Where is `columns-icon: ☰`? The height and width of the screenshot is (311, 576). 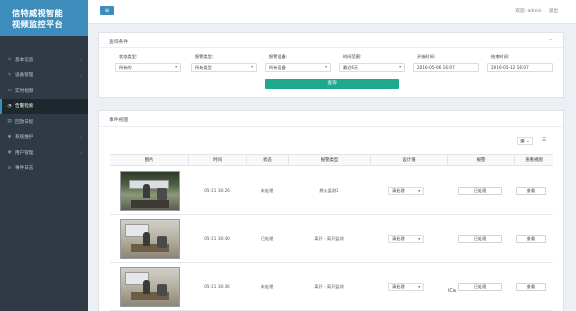
columns-icon: ☰ is located at coordinates (544, 141).